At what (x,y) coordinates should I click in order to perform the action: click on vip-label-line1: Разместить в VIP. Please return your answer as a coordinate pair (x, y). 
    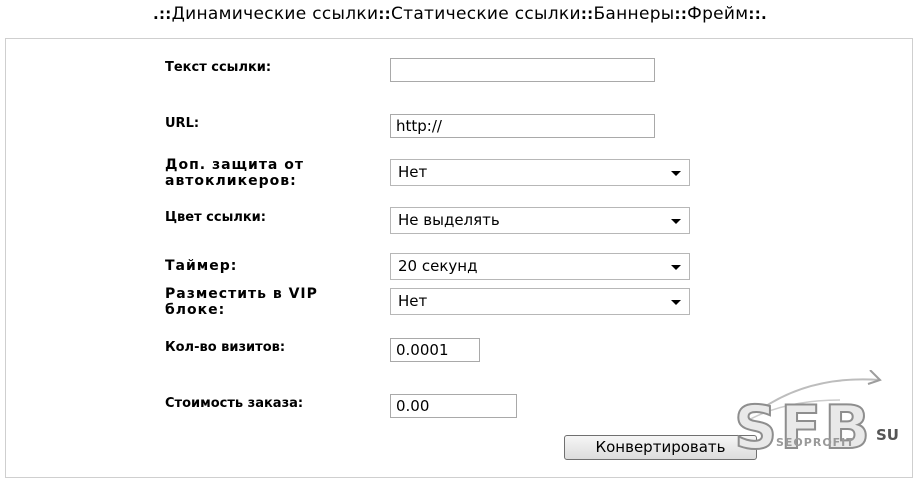
    Looking at the image, I should click on (241, 294).